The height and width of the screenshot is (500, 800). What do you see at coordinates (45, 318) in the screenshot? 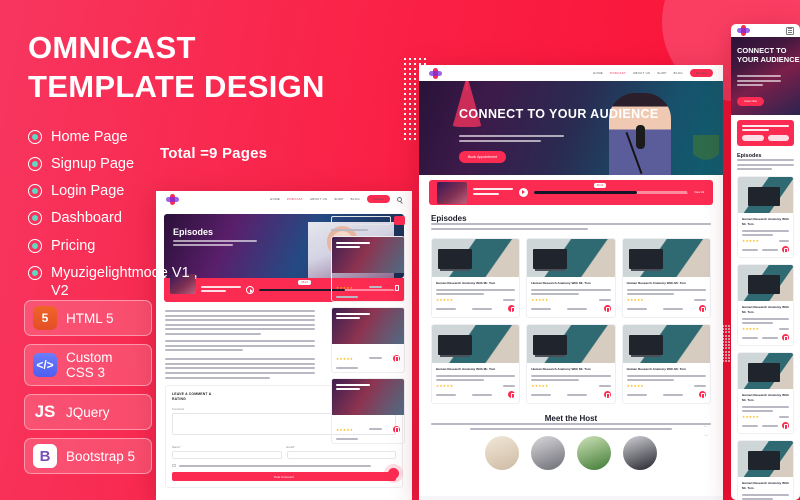
I see `html5-icon: 5` at bounding box center [45, 318].